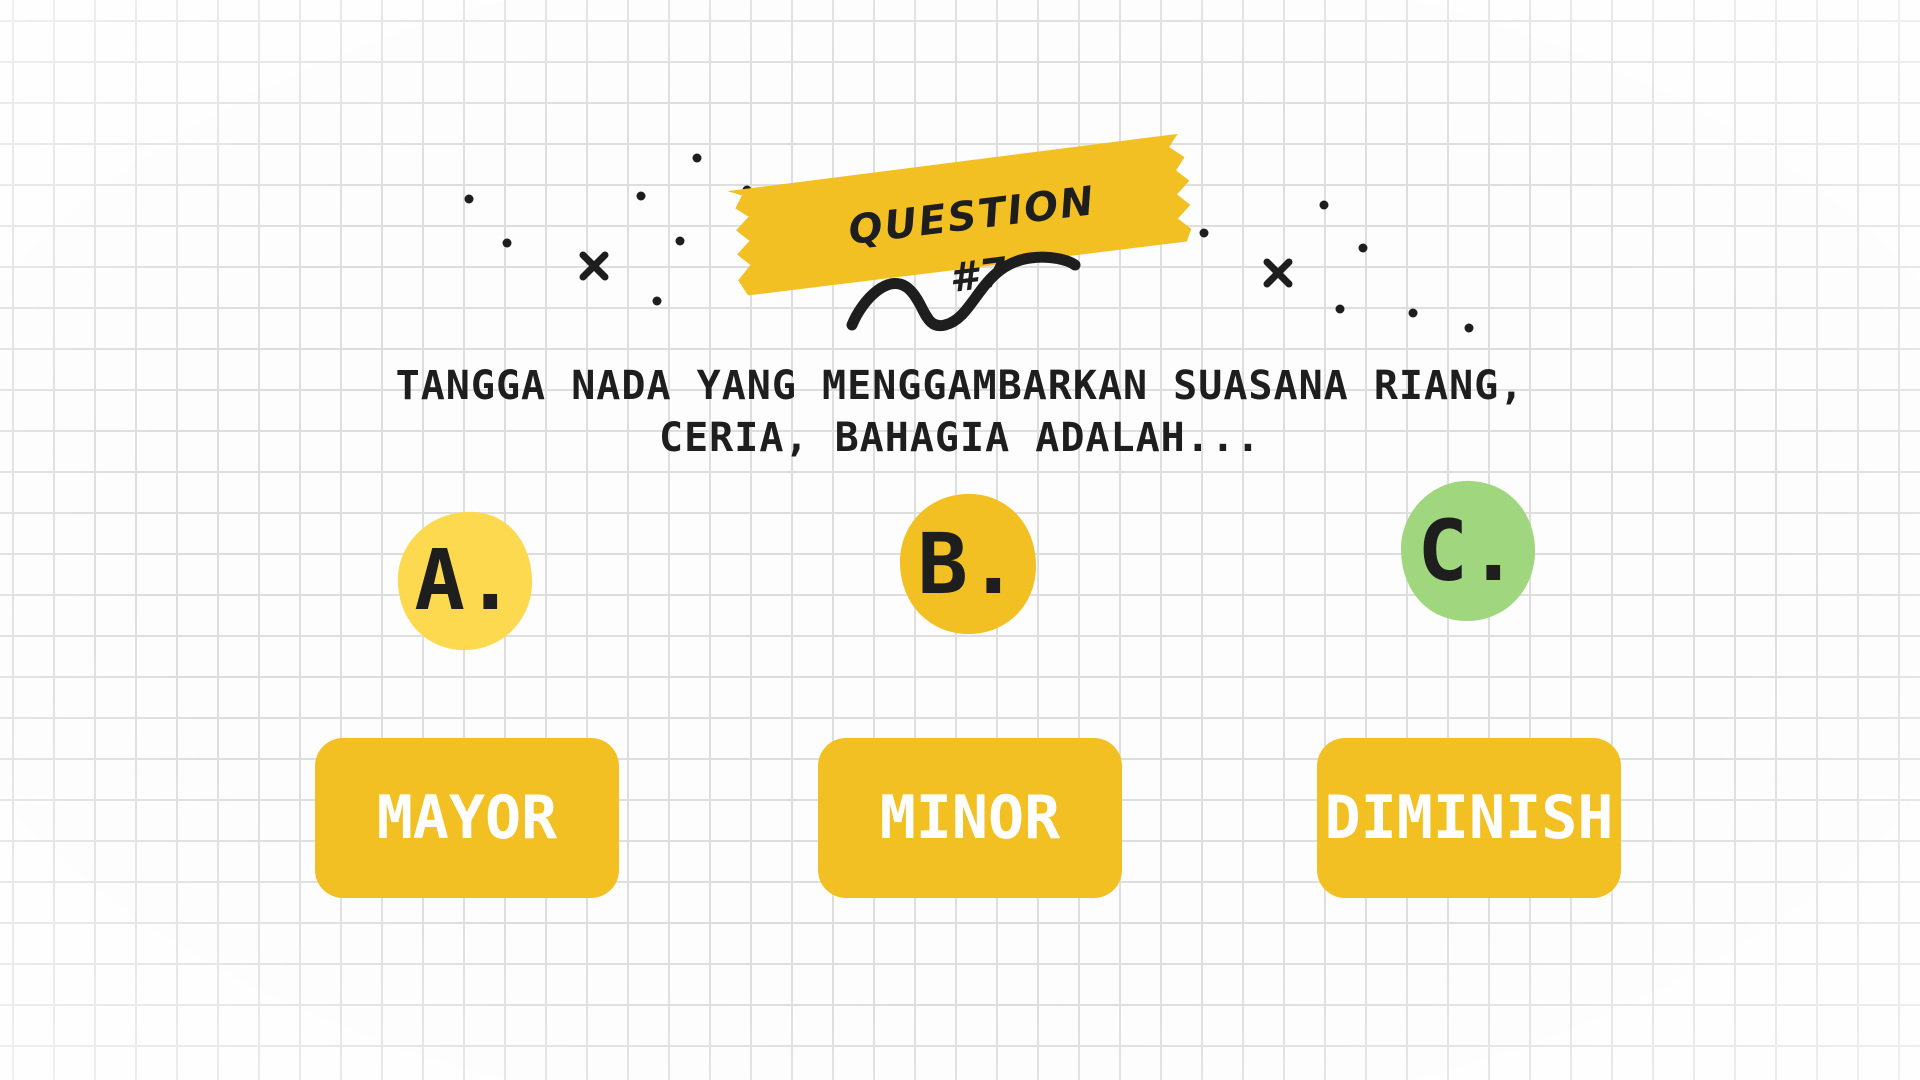  What do you see at coordinates (970, 818) in the screenshot?
I see `answer-button-minor: MINOR` at bounding box center [970, 818].